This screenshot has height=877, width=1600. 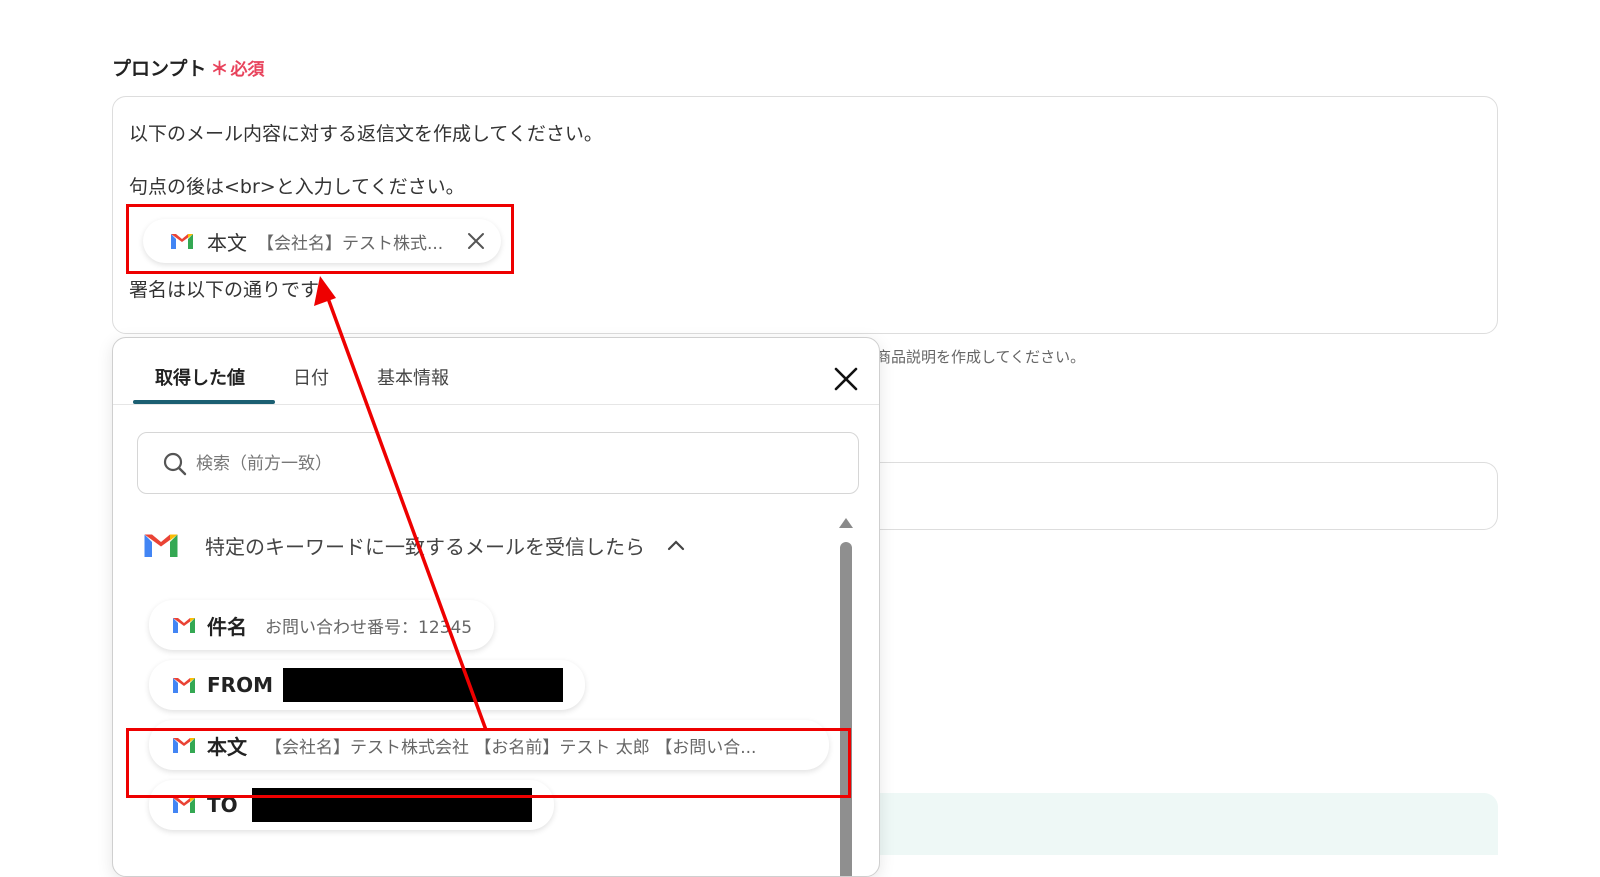 I want to click on tabs-divider, so click(x=496, y=404).